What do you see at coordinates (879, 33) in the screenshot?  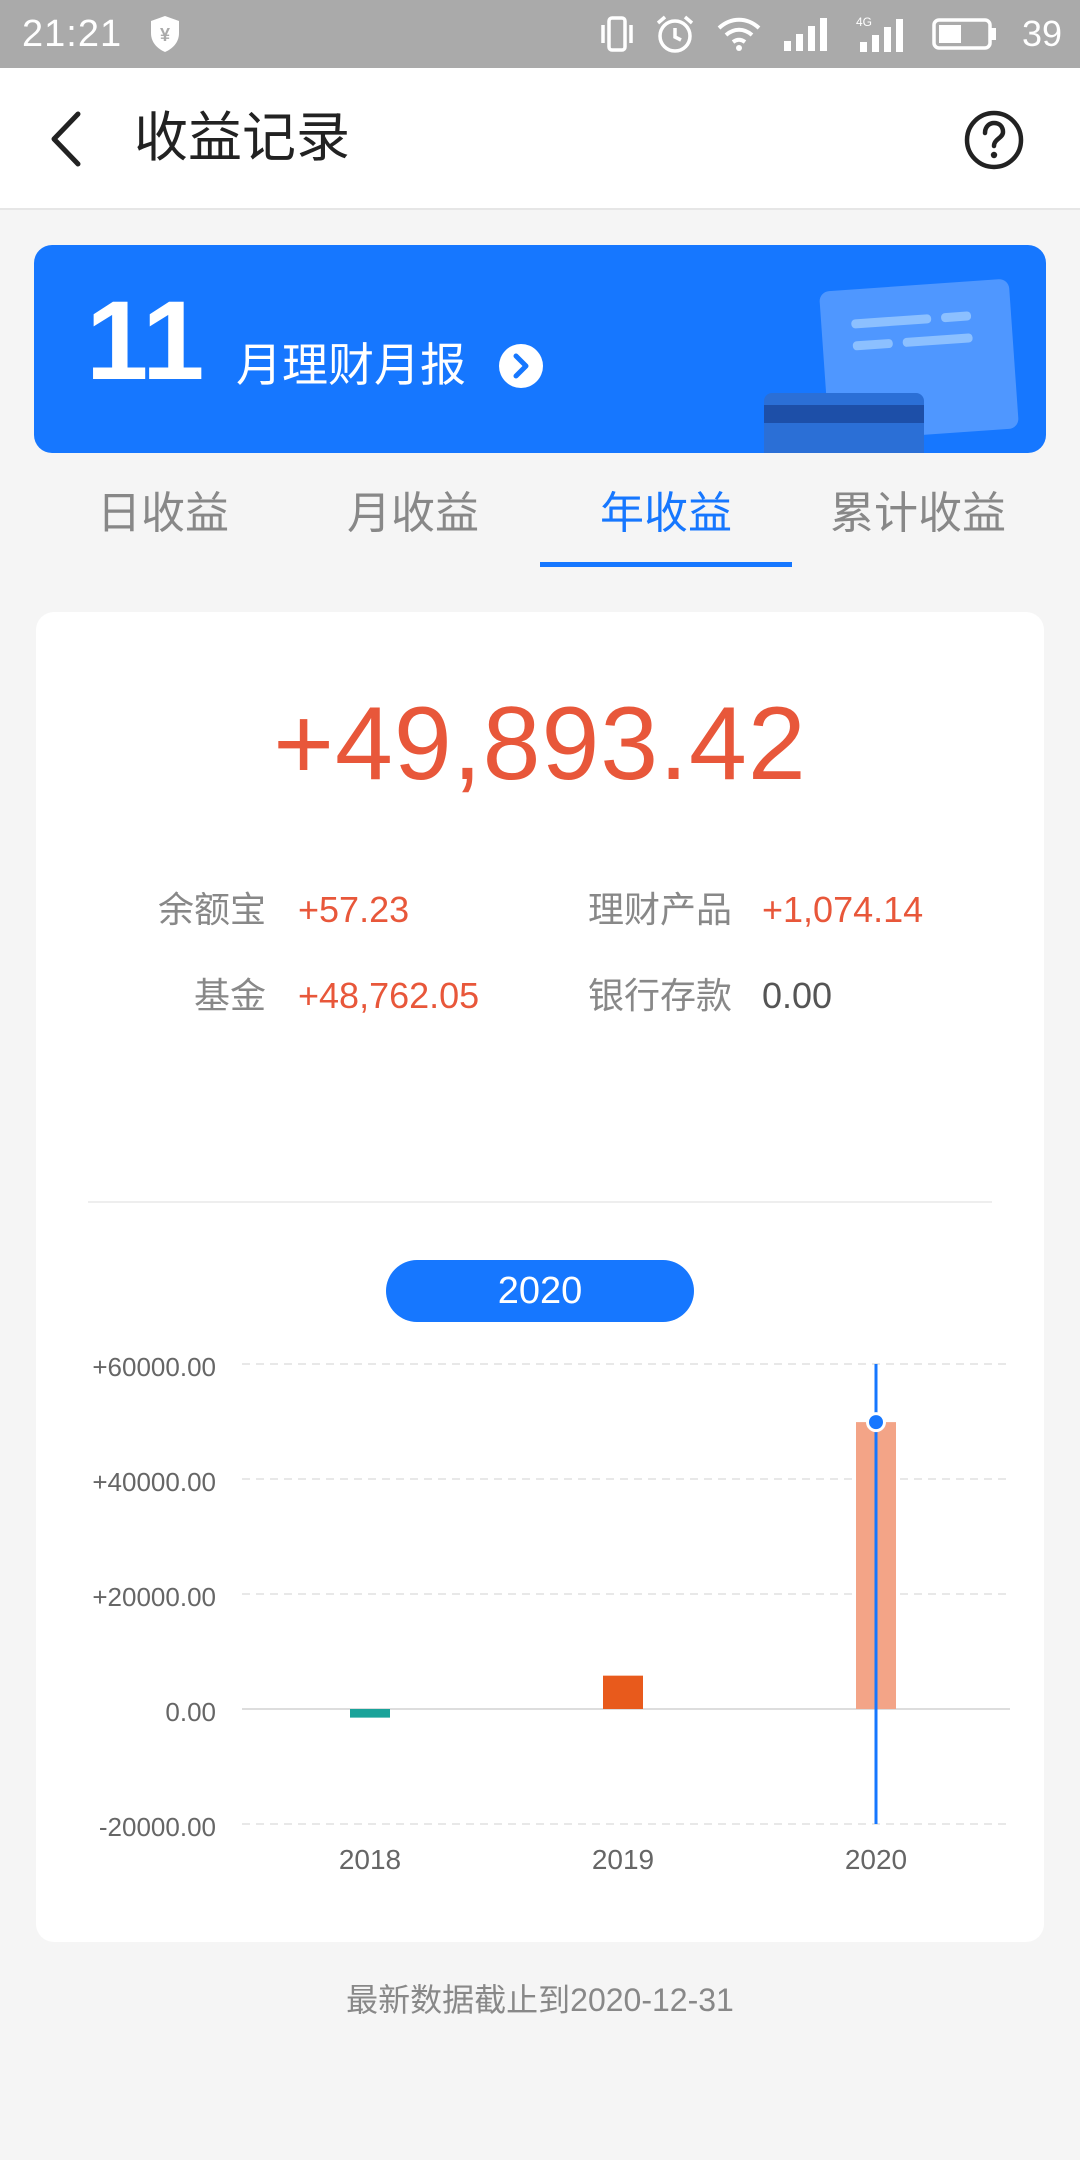 I see `4g-signal-icon: 4G` at bounding box center [879, 33].